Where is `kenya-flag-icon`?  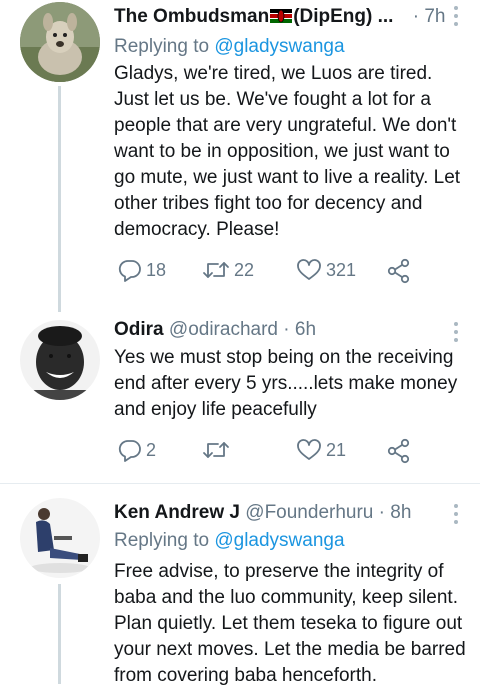 kenya-flag-icon is located at coordinates (281, 14).